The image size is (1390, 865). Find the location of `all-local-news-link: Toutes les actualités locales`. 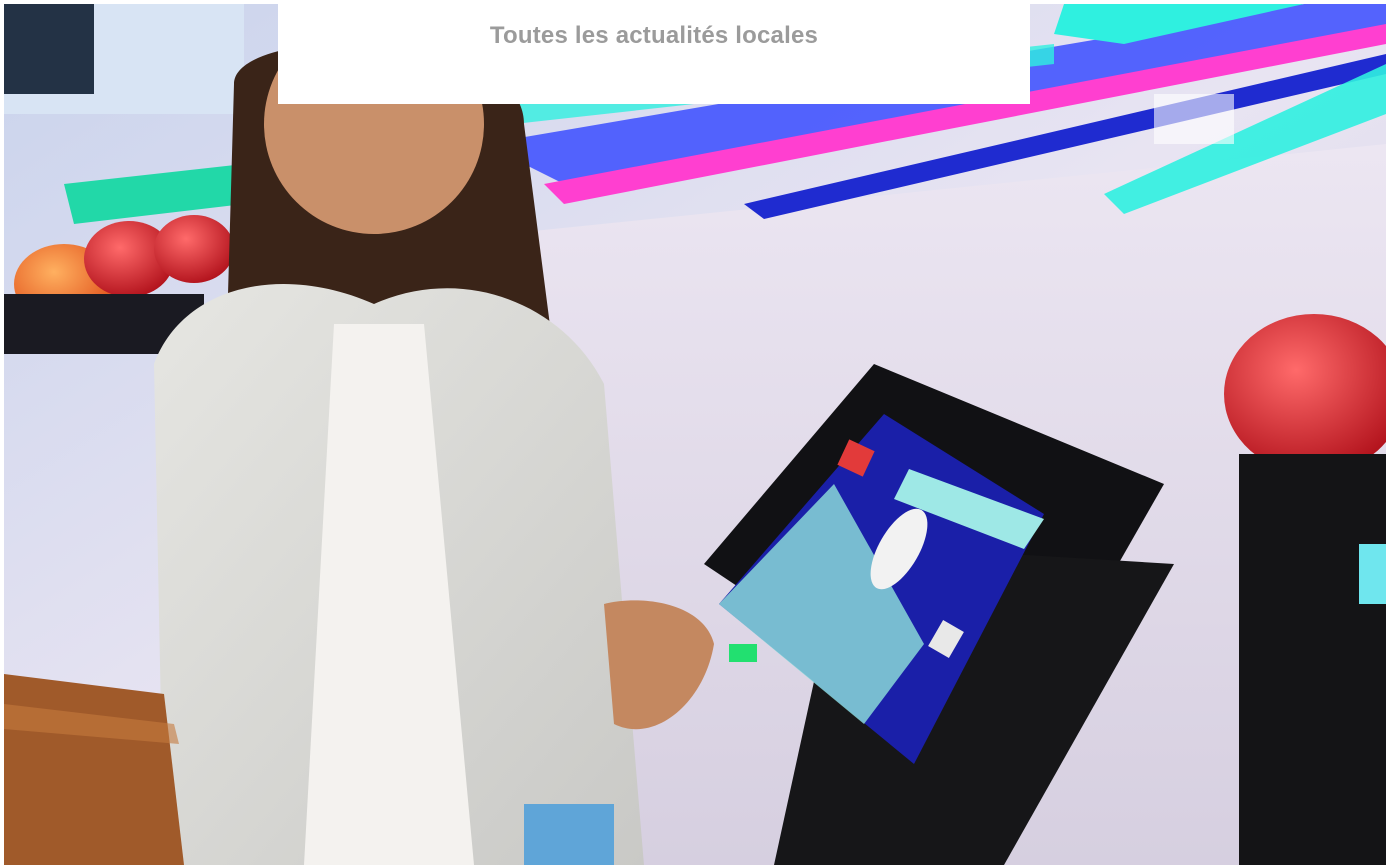

all-local-news-link: Toutes les actualités locales is located at coordinates (654, 36).